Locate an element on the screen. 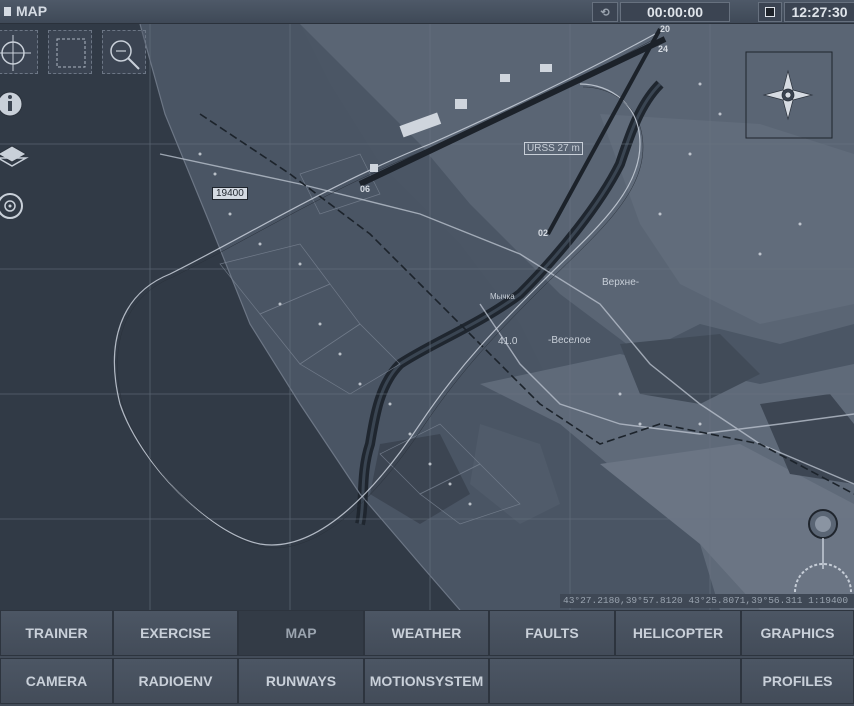 This screenshot has height=706, width=854. nav-weather-button: WEATHER is located at coordinates (426, 633).